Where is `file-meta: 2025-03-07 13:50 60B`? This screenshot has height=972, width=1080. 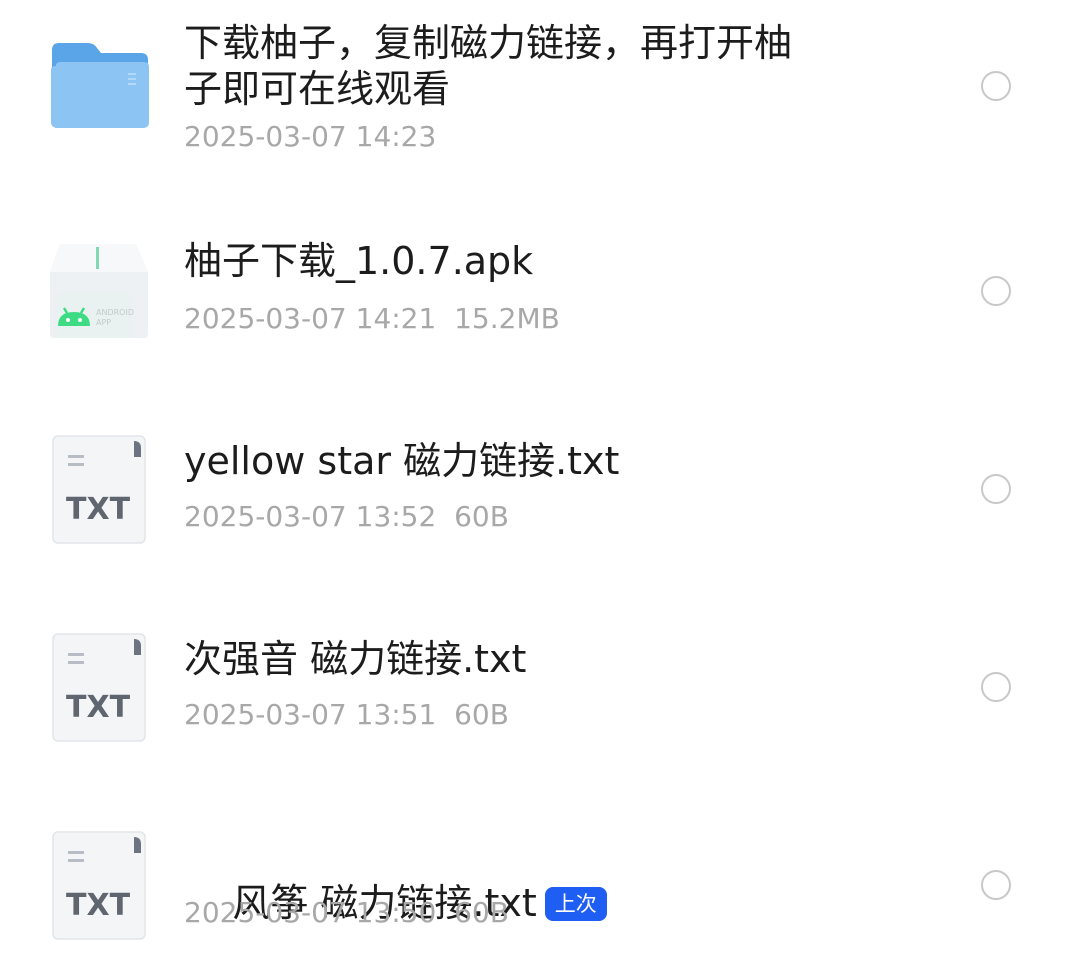 file-meta: 2025-03-07 13:50 60B is located at coordinates (346, 912).